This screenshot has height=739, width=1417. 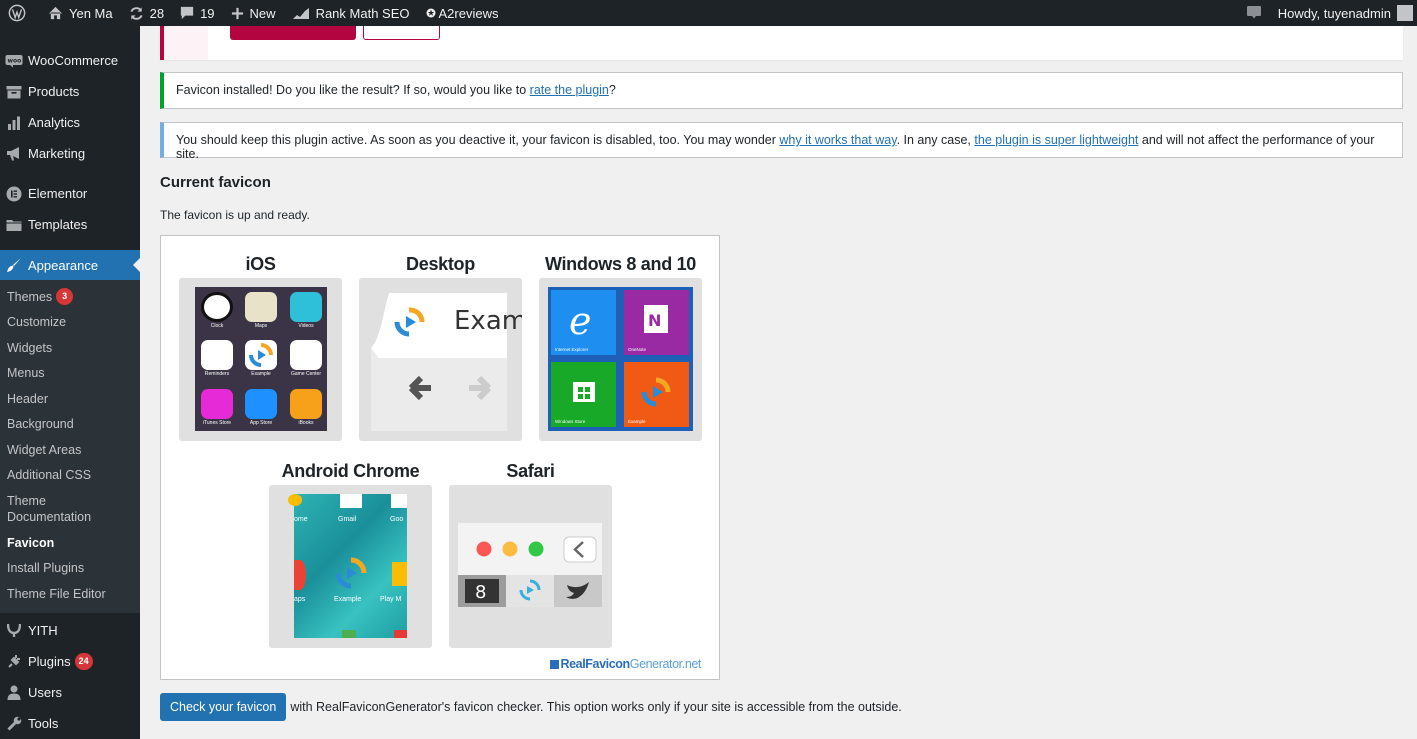 I want to click on submenu-theme-file-editor: Theme File Editor, so click(x=70, y=594).